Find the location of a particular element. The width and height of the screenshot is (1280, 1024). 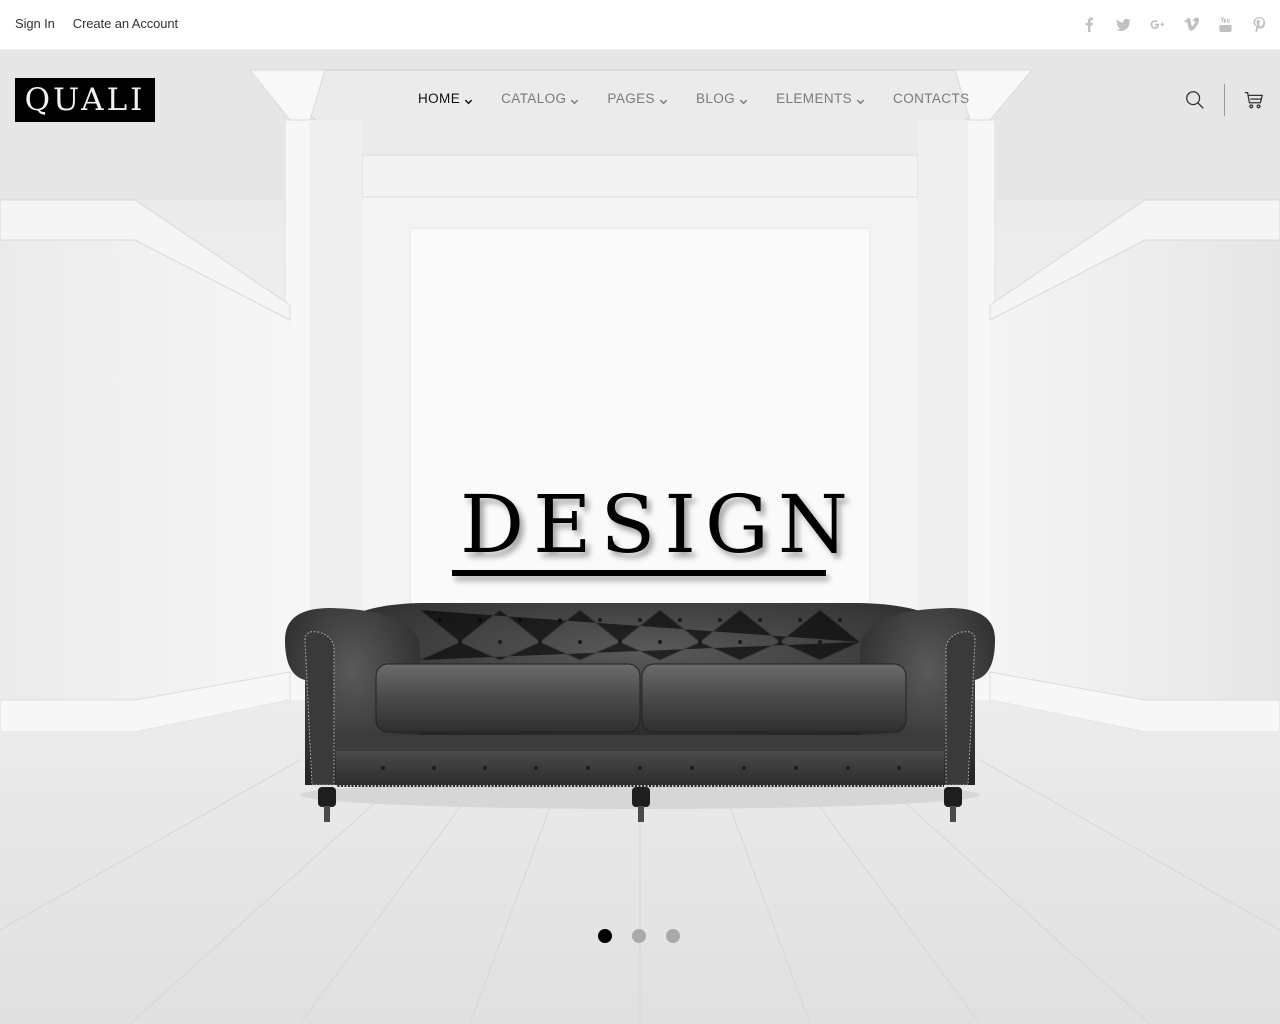

nav-label: CATALOG is located at coordinates (534, 98).